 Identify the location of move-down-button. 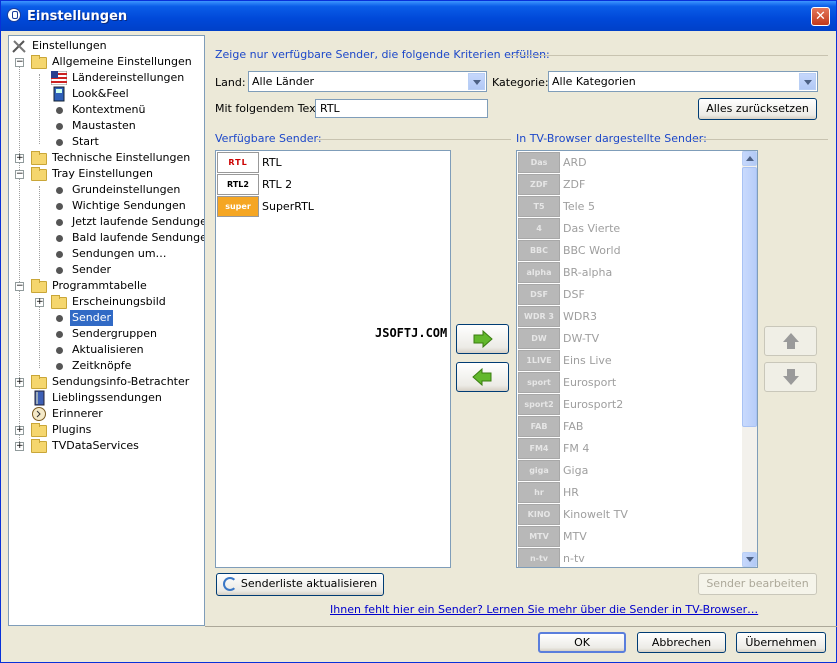
(790, 377).